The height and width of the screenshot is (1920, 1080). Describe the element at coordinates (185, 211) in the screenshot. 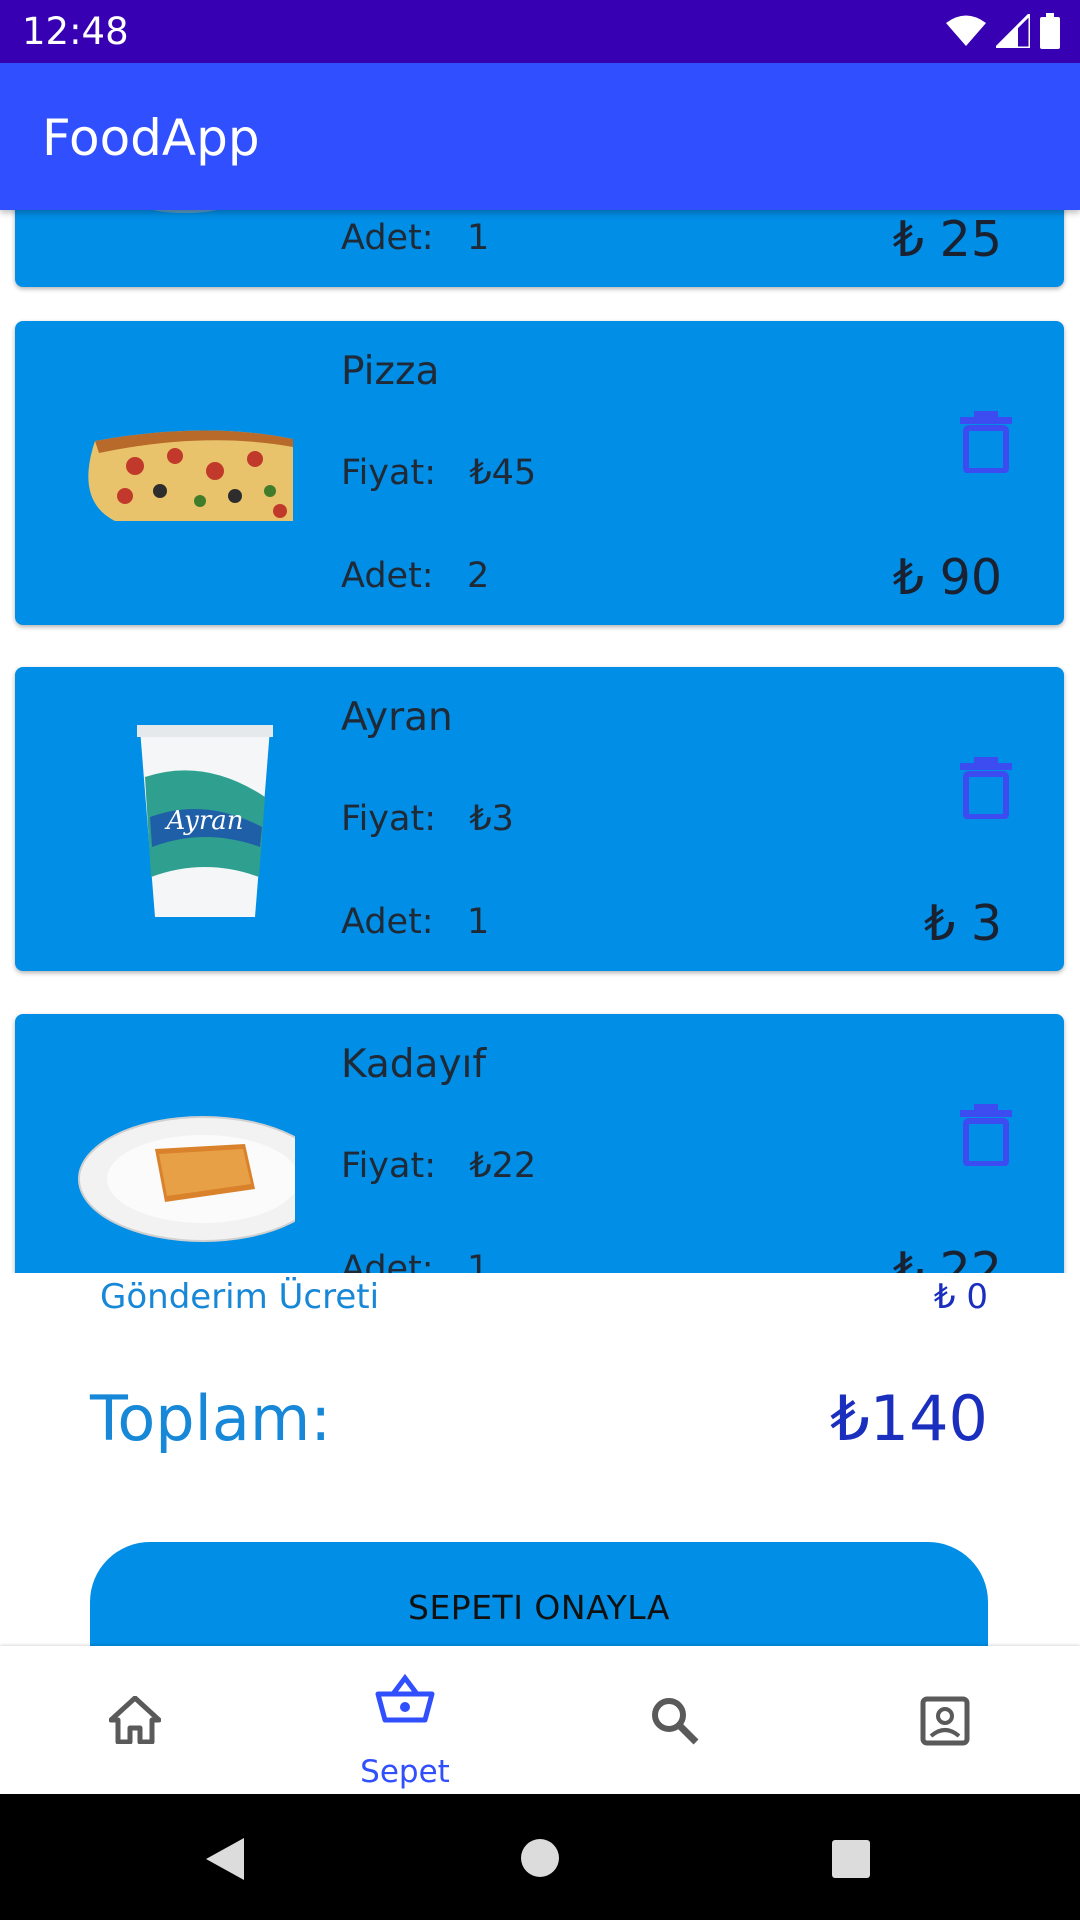

I see `food-thumbnail` at that location.